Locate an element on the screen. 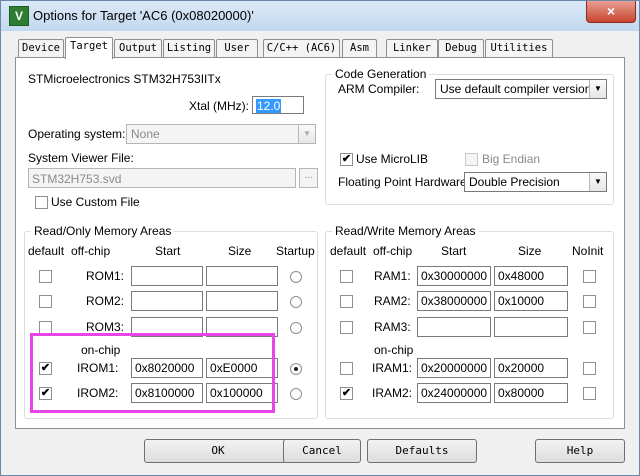  iram2-default-checkbox: ✔ is located at coordinates (346, 393).